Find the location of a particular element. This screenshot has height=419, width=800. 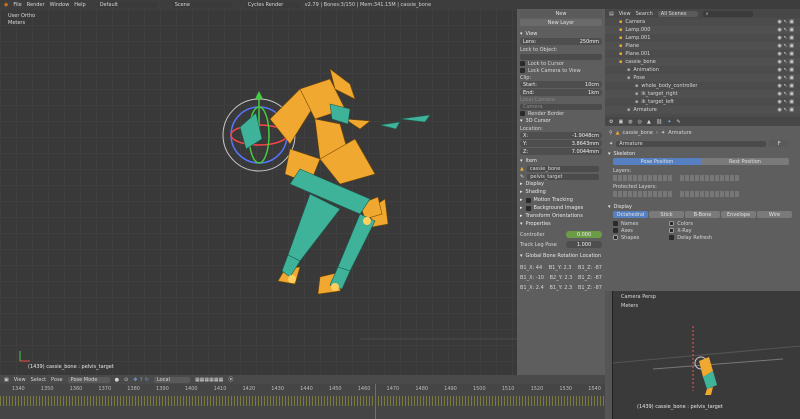

menu-select: Select is located at coordinates (38, 380).